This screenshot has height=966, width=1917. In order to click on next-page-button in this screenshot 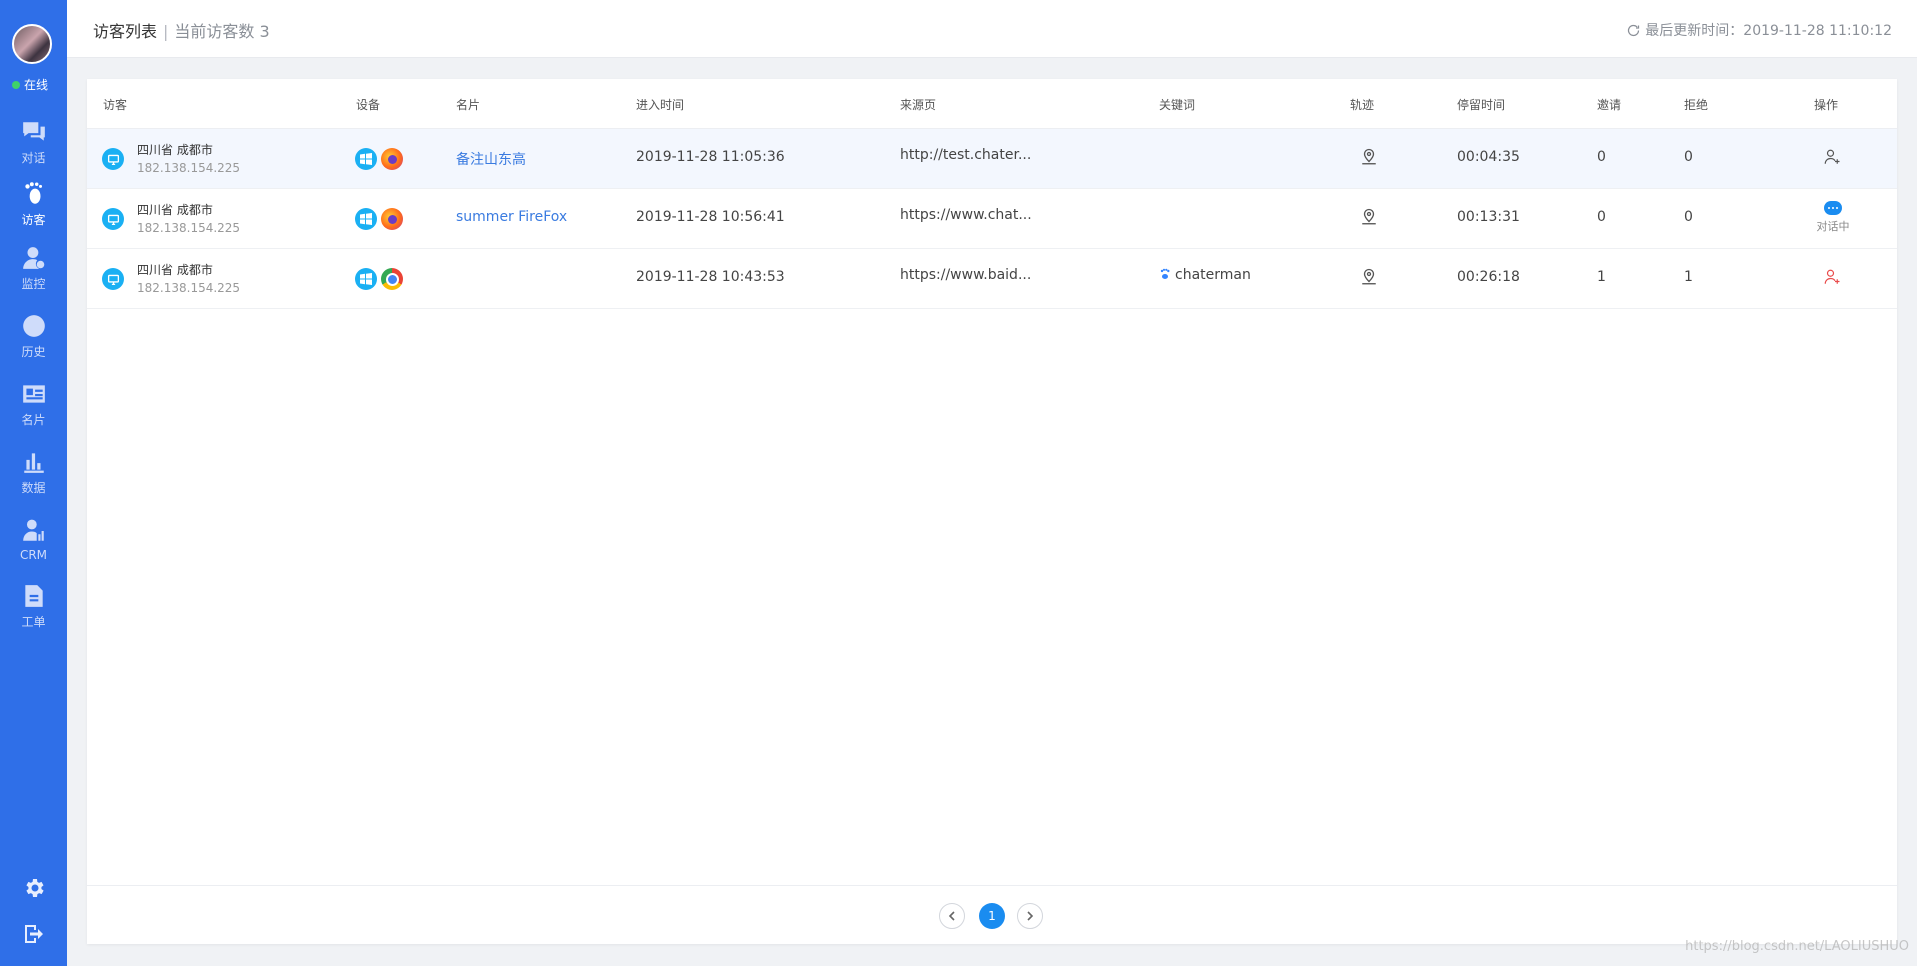, I will do `click(1030, 916)`.